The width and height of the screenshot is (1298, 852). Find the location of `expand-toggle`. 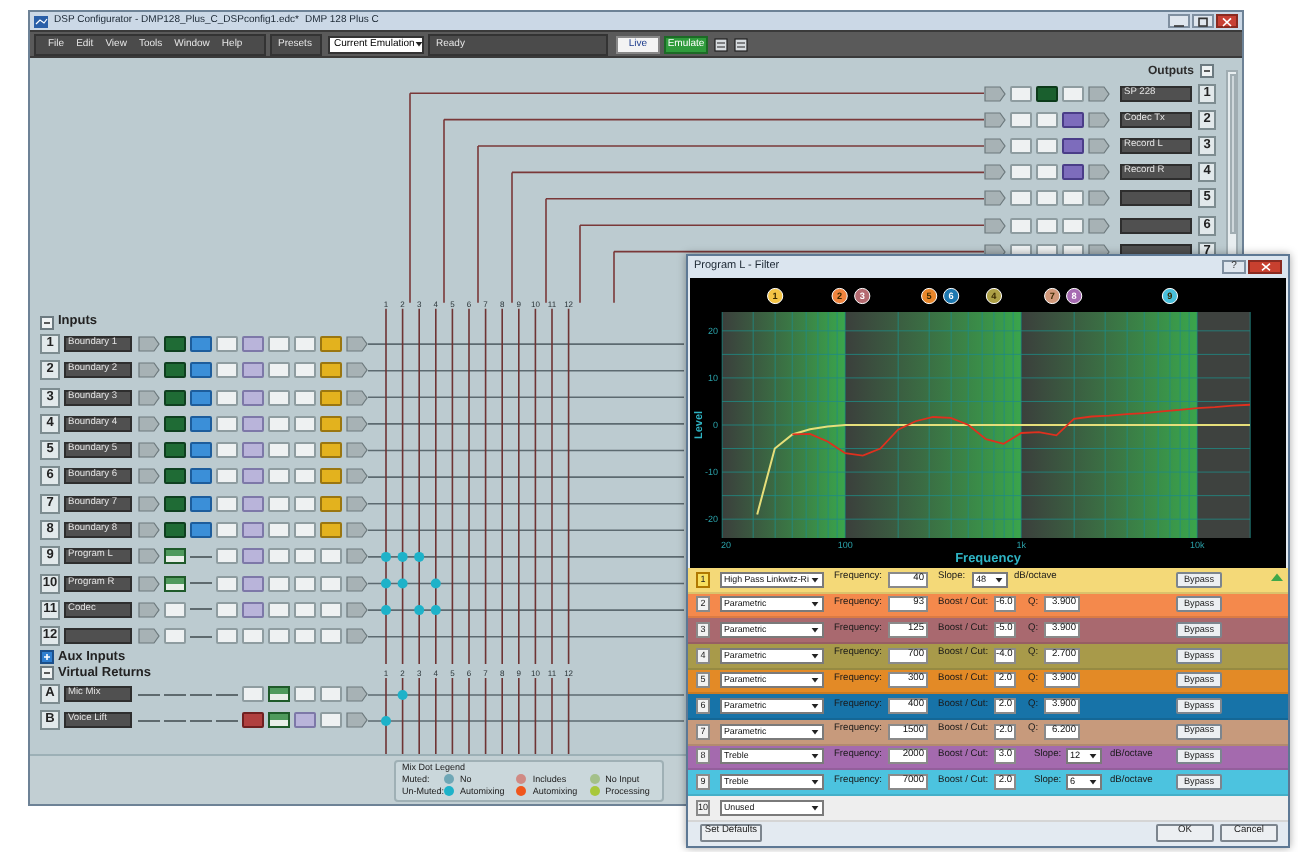

expand-toggle is located at coordinates (47, 657).